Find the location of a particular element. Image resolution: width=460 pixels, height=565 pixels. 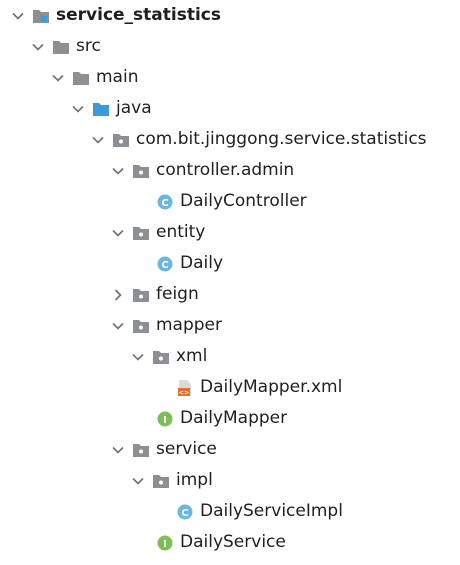

tree-node-daily-service-impl: C DailyServiceImpl is located at coordinates (247, 511).